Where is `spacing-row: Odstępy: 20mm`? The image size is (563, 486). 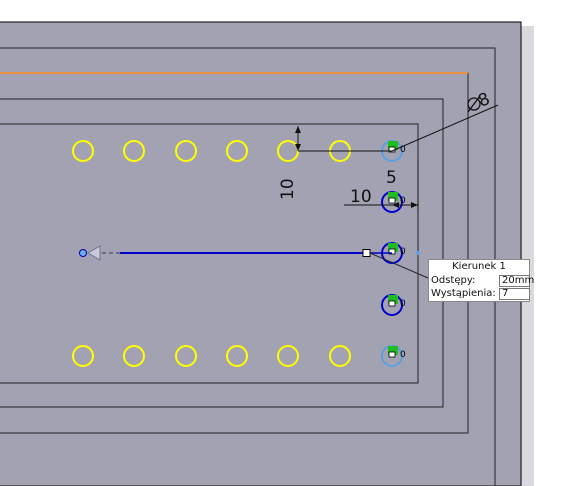
spacing-row: Odstępy: 20mm is located at coordinates (482, 281).